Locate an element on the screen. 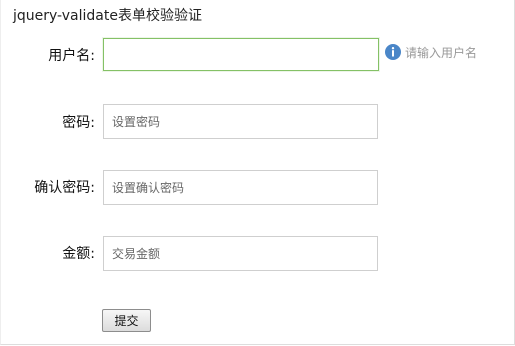 This screenshot has width=515, height=346. username-hint-text: 请输入用户名 is located at coordinates (441, 52).